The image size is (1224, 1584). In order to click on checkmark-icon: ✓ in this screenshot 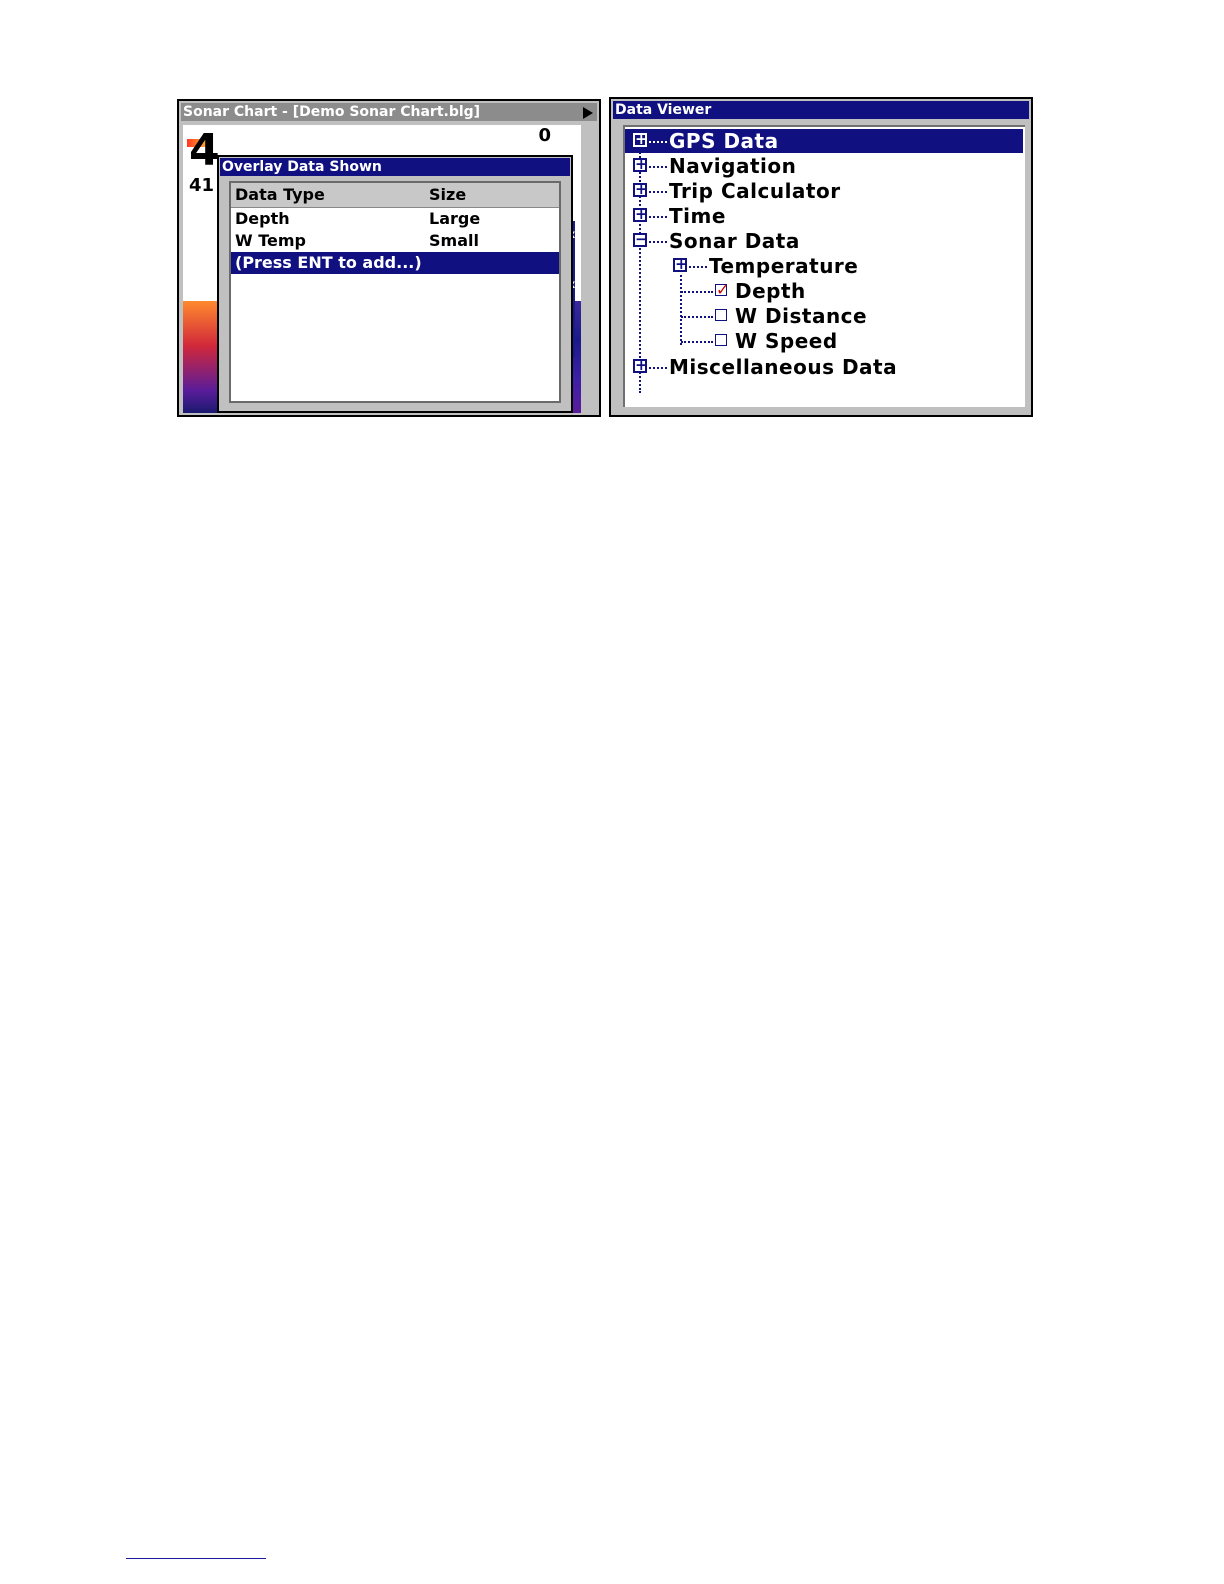, I will do `click(722, 290)`.